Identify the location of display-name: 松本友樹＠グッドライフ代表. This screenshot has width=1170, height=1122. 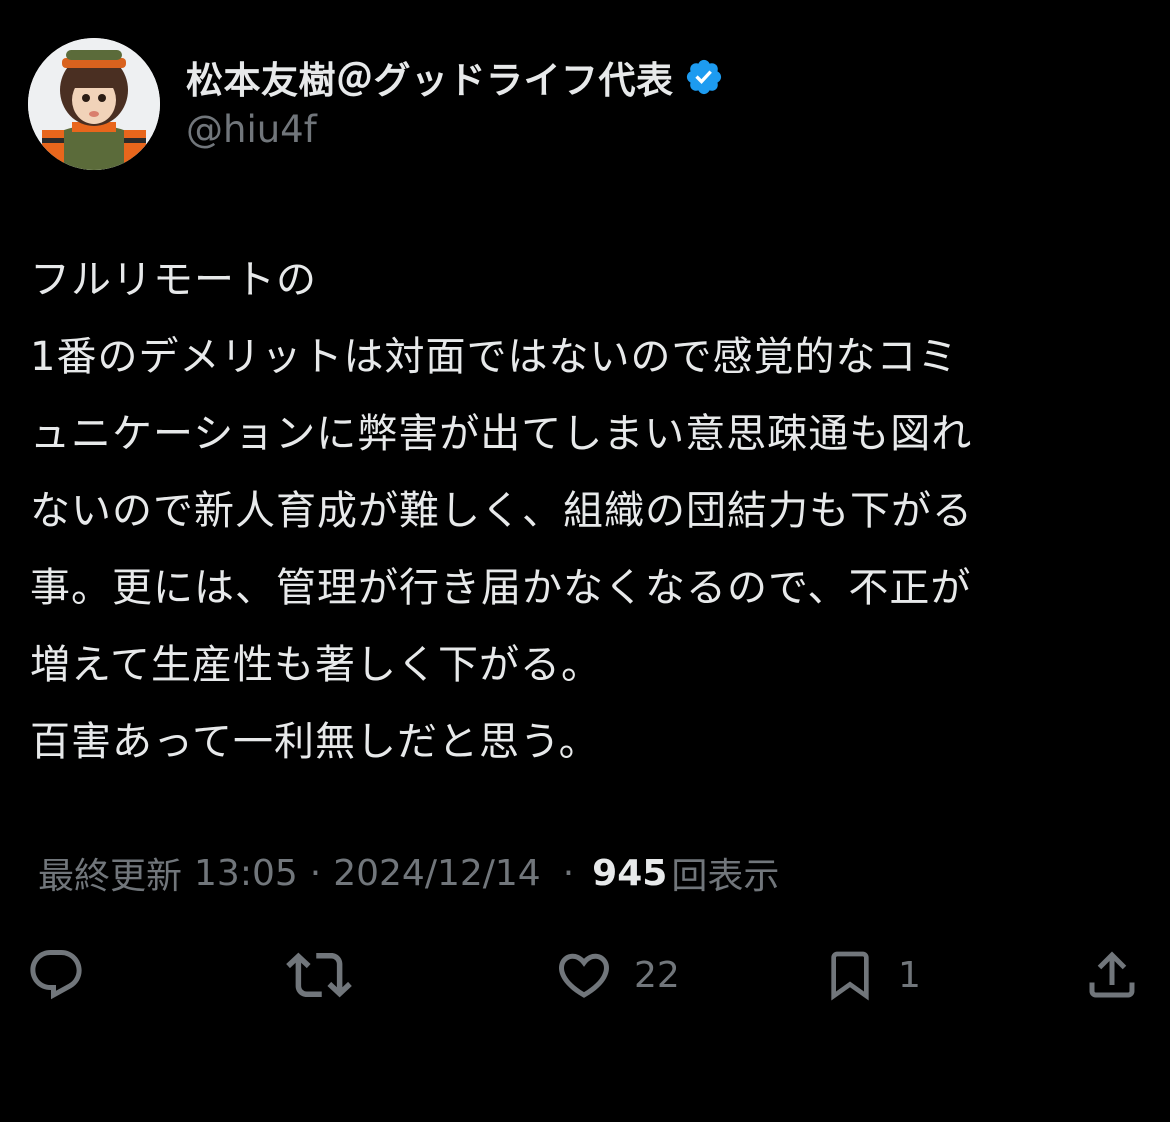
(430, 77).